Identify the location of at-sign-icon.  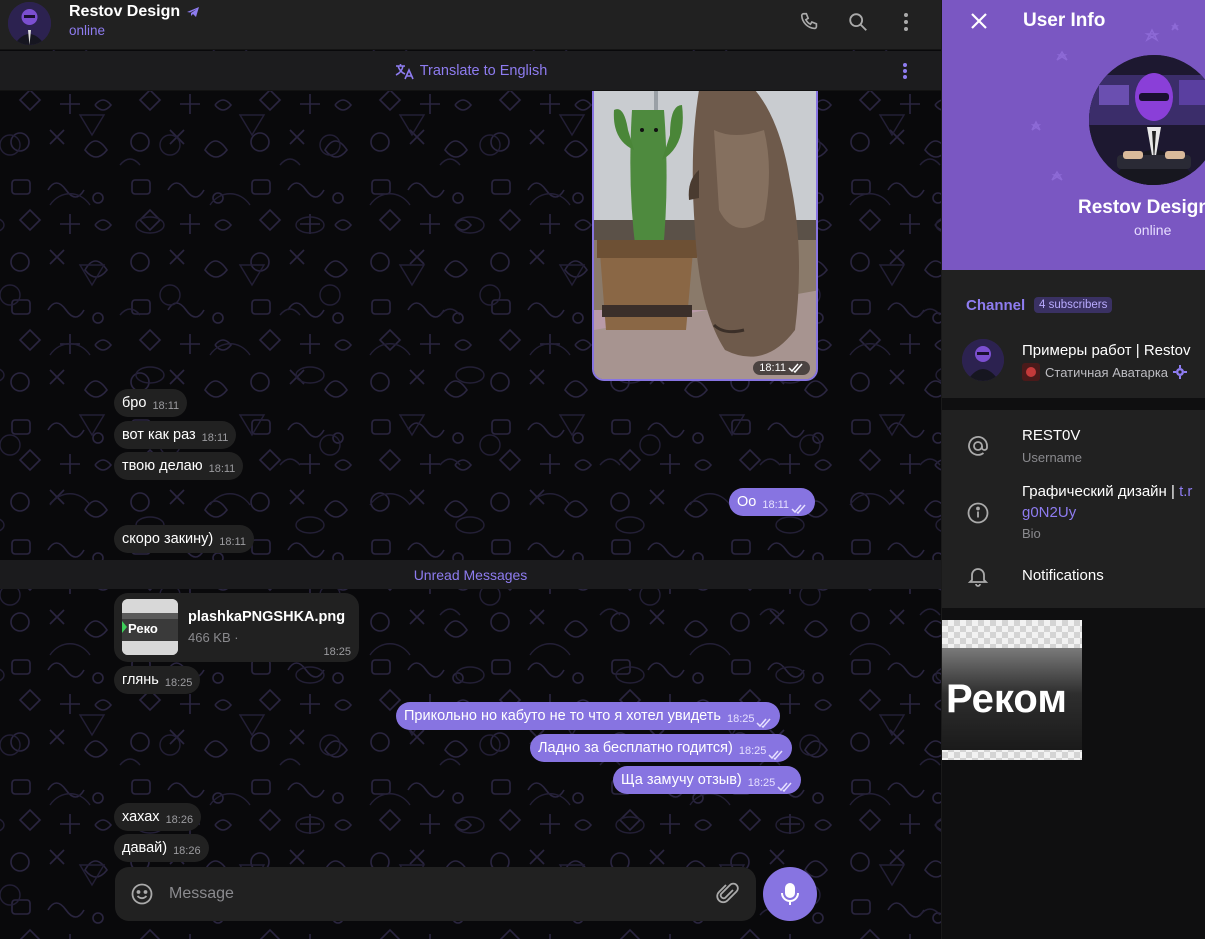
(978, 445).